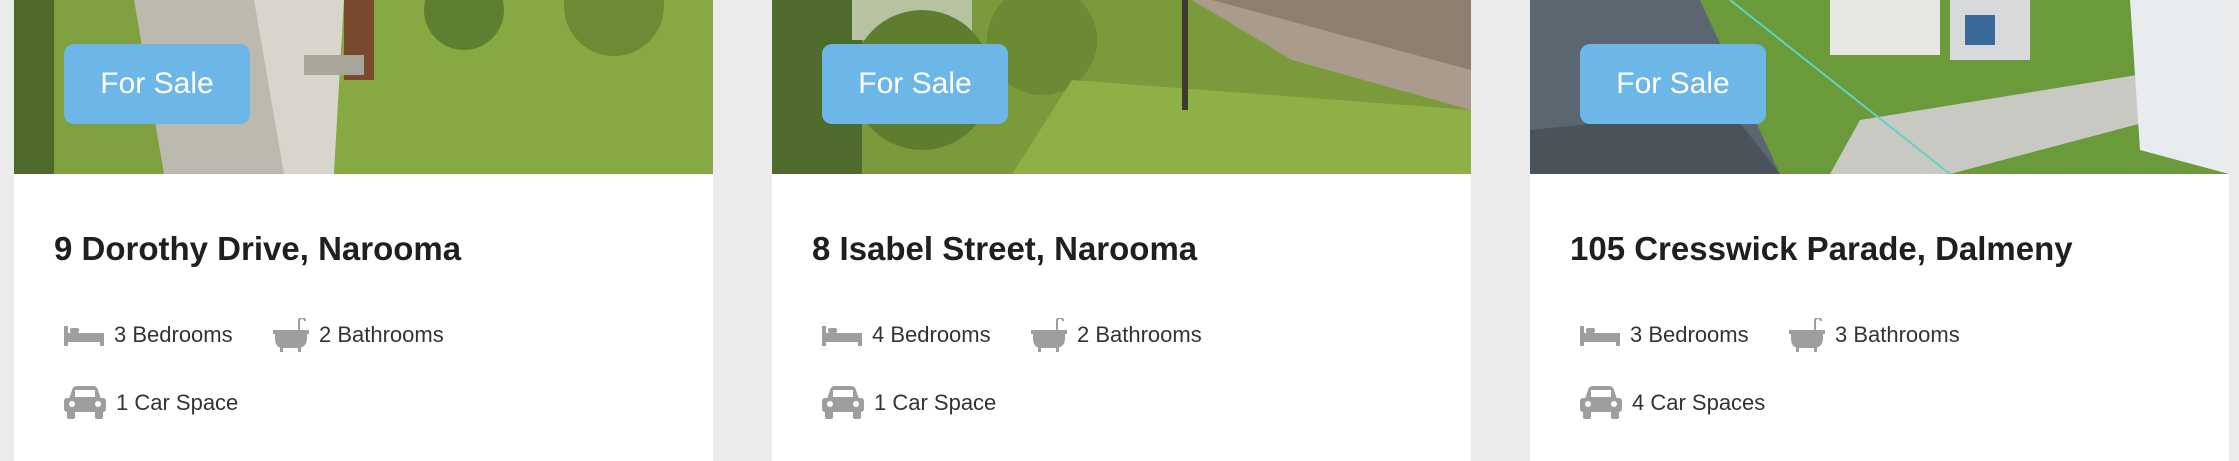 This screenshot has height=461, width=2239. I want to click on listing-address: 105 Cresswick Parade, Dalmeny, so click(1821, 249).